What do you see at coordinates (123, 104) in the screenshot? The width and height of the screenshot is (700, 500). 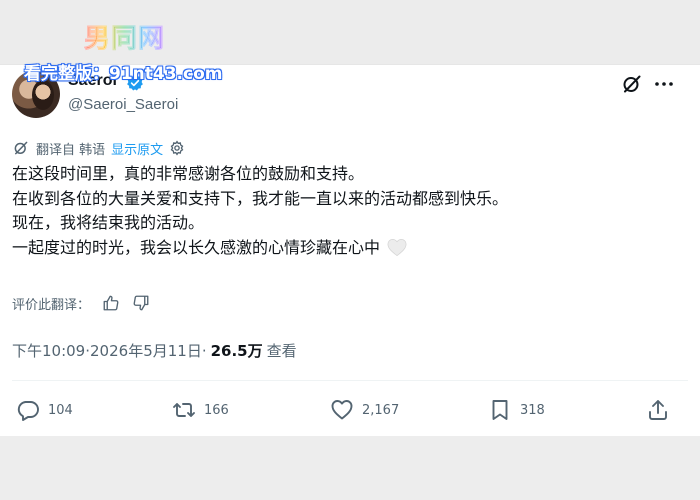 I see `author-handle: @Saeroi_Saeroi` at bounding box center [123, 104].